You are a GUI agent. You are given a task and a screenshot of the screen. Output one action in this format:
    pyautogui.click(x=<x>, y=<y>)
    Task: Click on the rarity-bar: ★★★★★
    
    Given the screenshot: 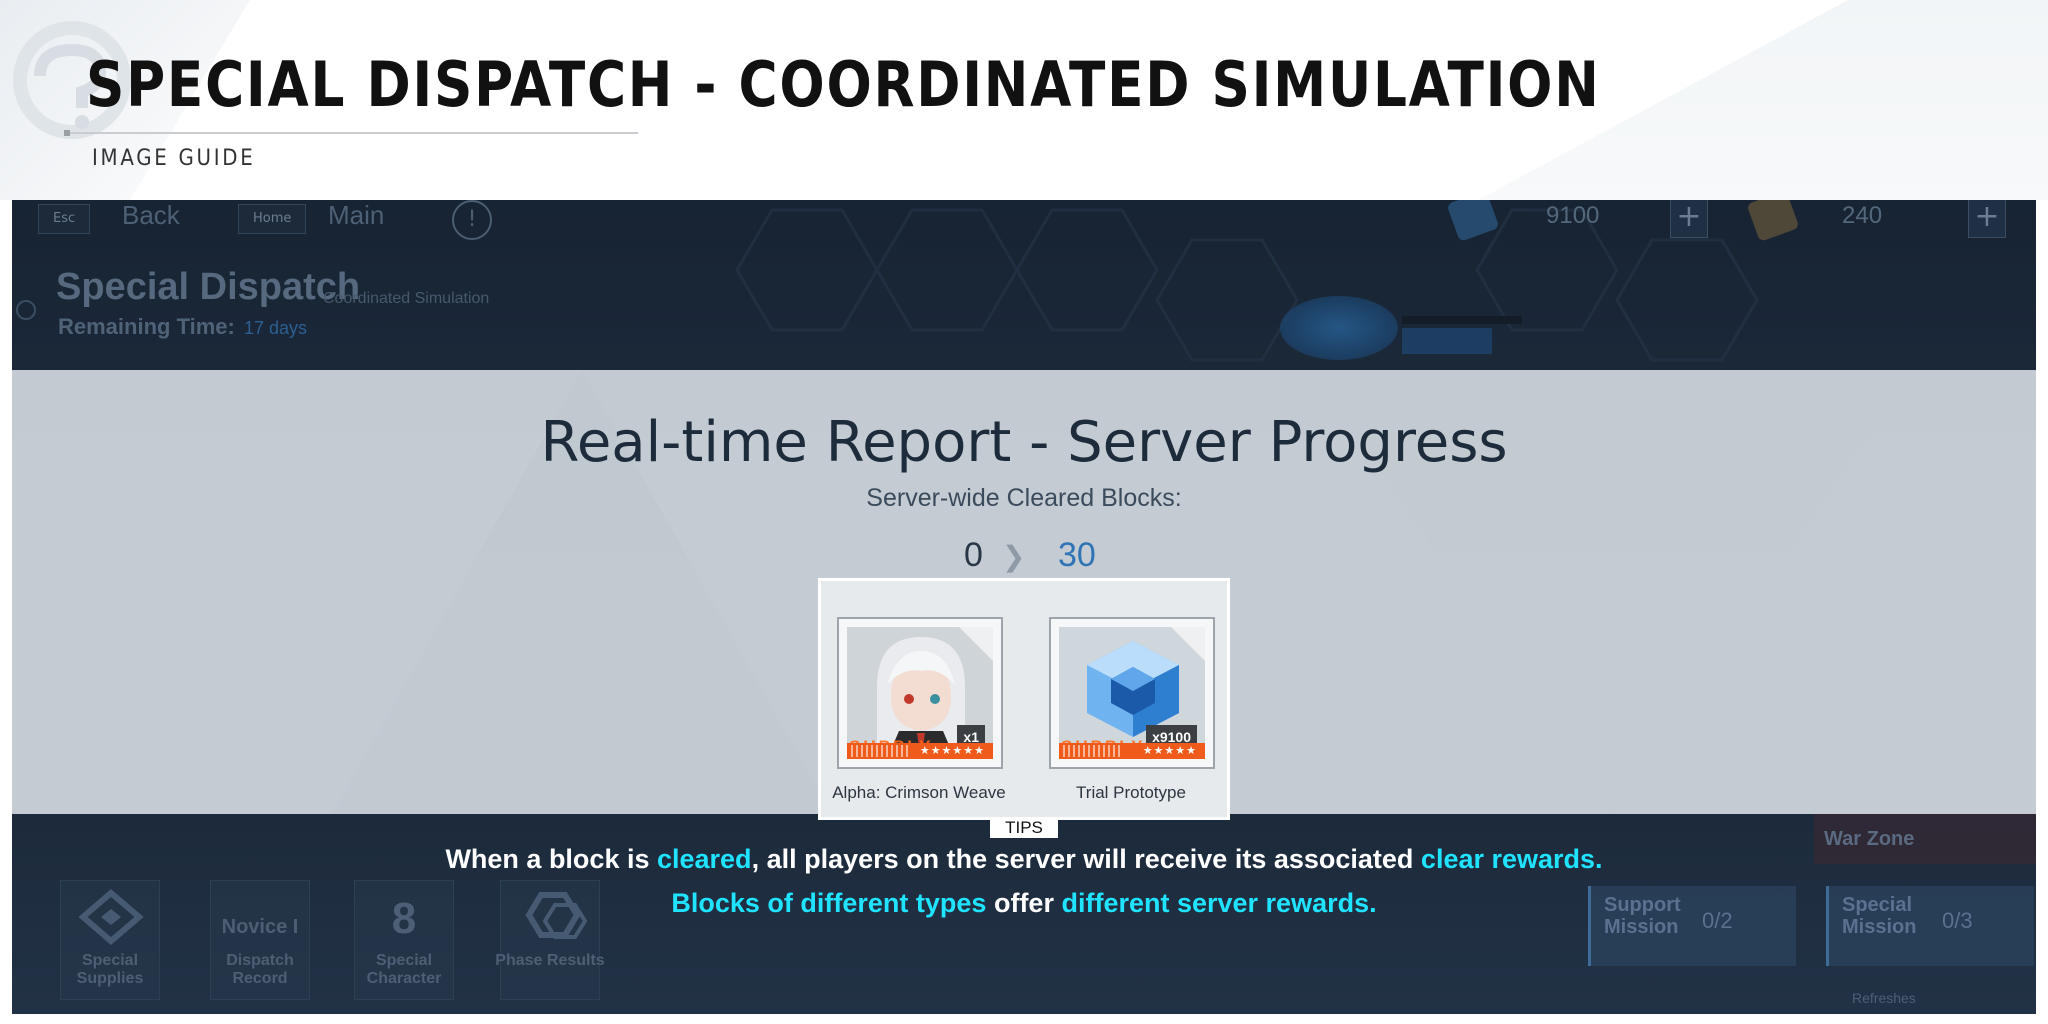 What is the action you would take?
    pyautogui.click(x=1132, y=751)
    